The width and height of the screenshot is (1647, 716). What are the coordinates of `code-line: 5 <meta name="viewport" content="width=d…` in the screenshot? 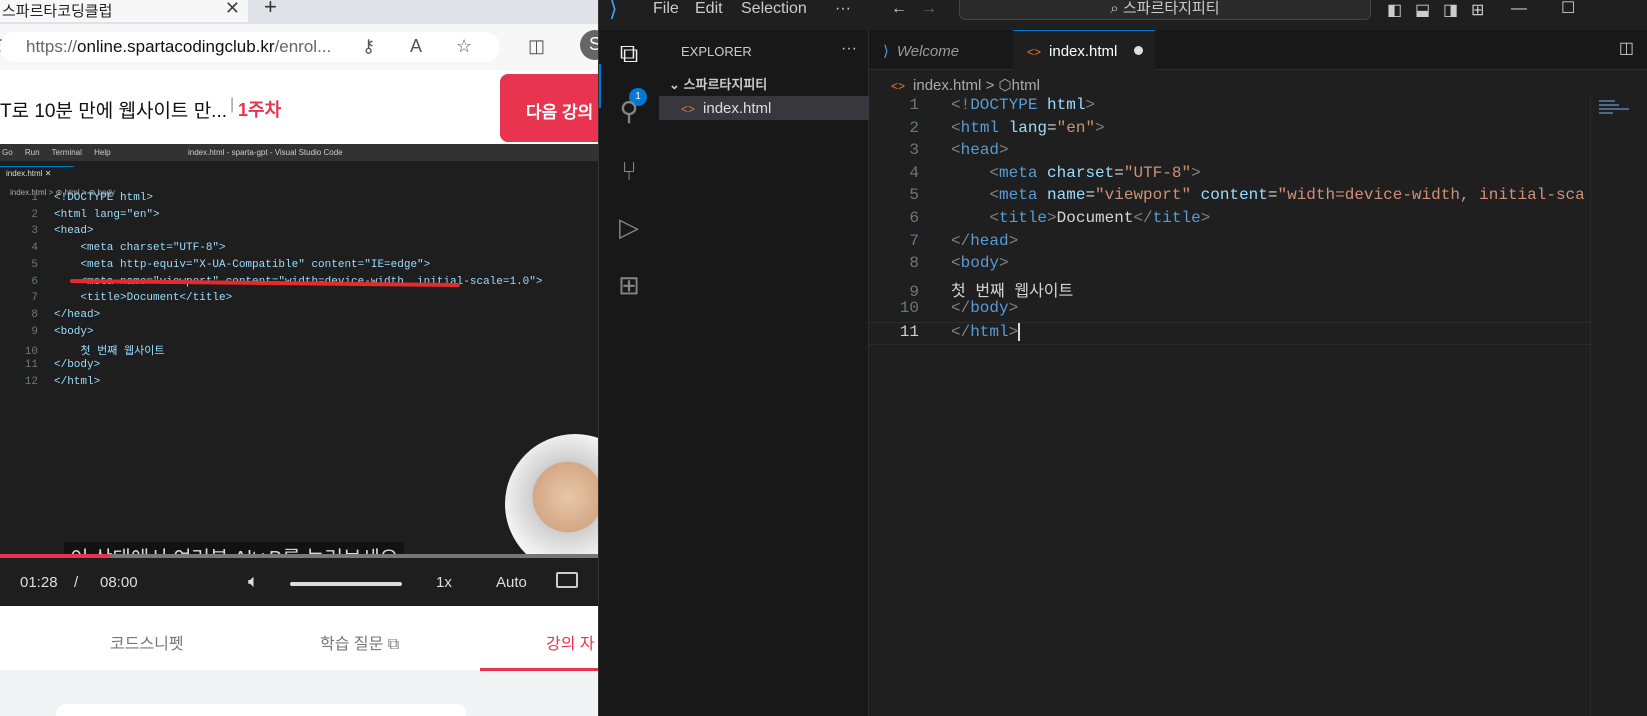 It's located at (1258, 197).